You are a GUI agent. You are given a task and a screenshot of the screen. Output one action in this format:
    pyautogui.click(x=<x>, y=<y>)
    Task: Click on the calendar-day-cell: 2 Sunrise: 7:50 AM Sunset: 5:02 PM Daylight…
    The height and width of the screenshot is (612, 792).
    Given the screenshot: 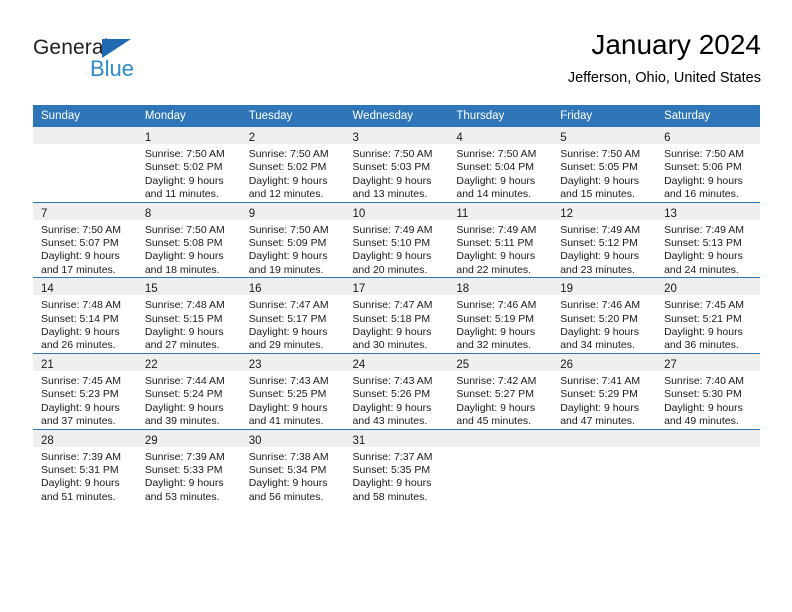 What is the action you would take?
    pyautogui.click(x=292, y=165)
    